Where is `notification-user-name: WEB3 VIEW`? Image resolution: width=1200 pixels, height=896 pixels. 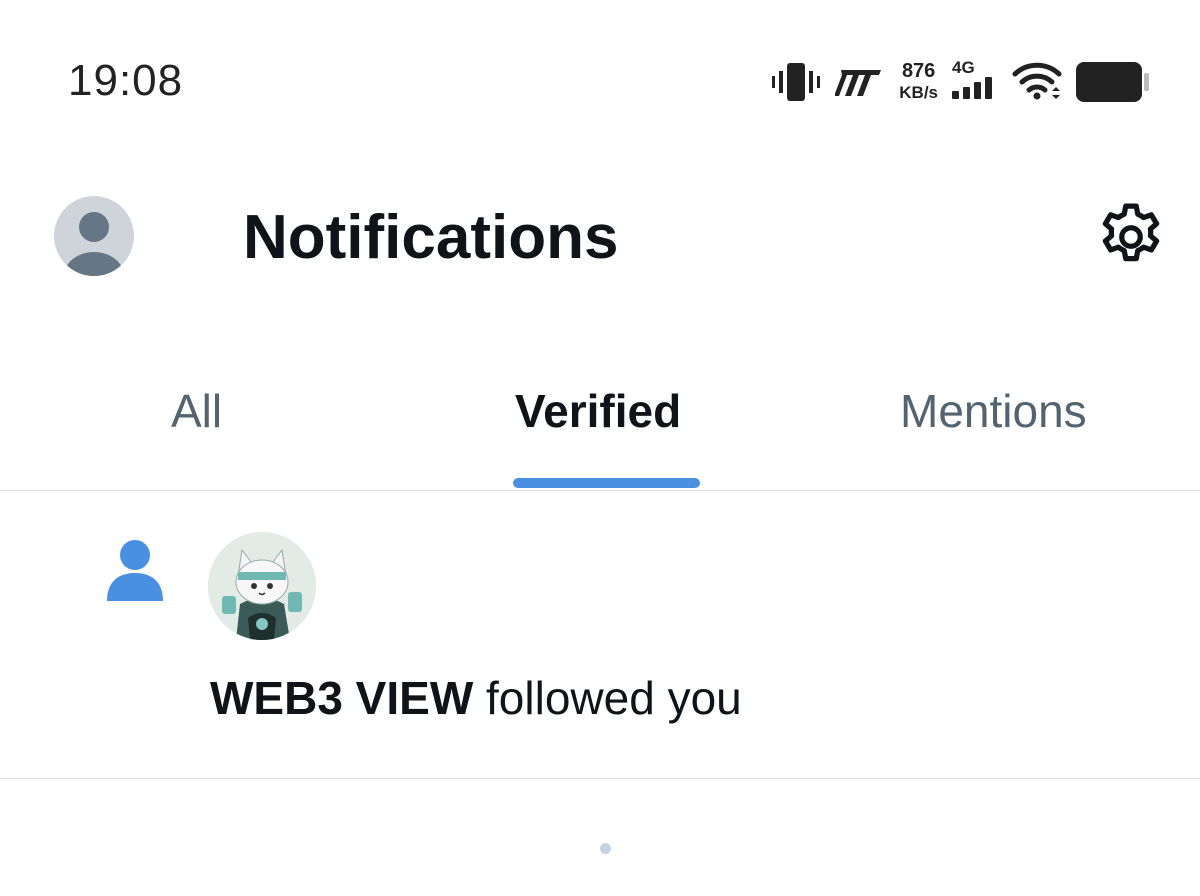
notification-user-name: WEB3 VIEW is located at coordinates (341, 698).